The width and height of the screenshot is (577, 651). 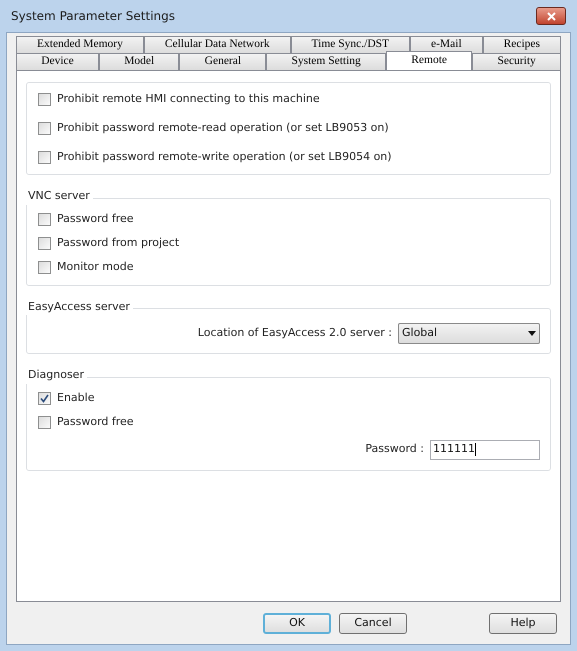 I want to click on close-button, so click(x=551, y=16).